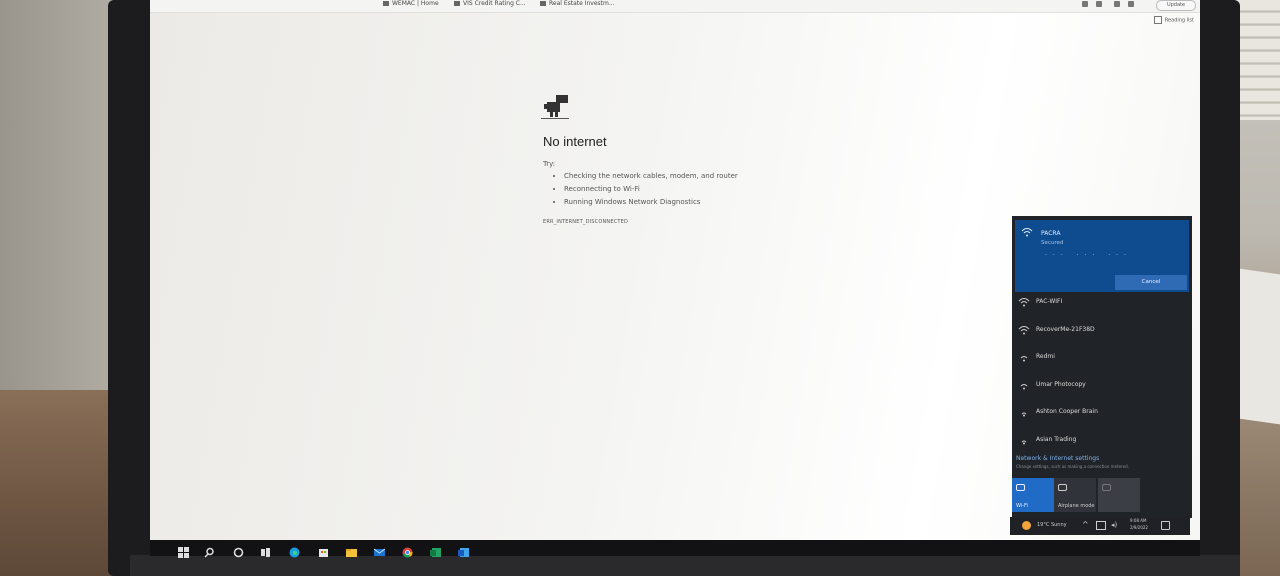 Image resolution: width=1280 pixels, height=576 pixels. What do you see at coordinates (1114, 525) in the screenshot?
I see `volume-icon: ◂)` at bounding box center [1114, 525].